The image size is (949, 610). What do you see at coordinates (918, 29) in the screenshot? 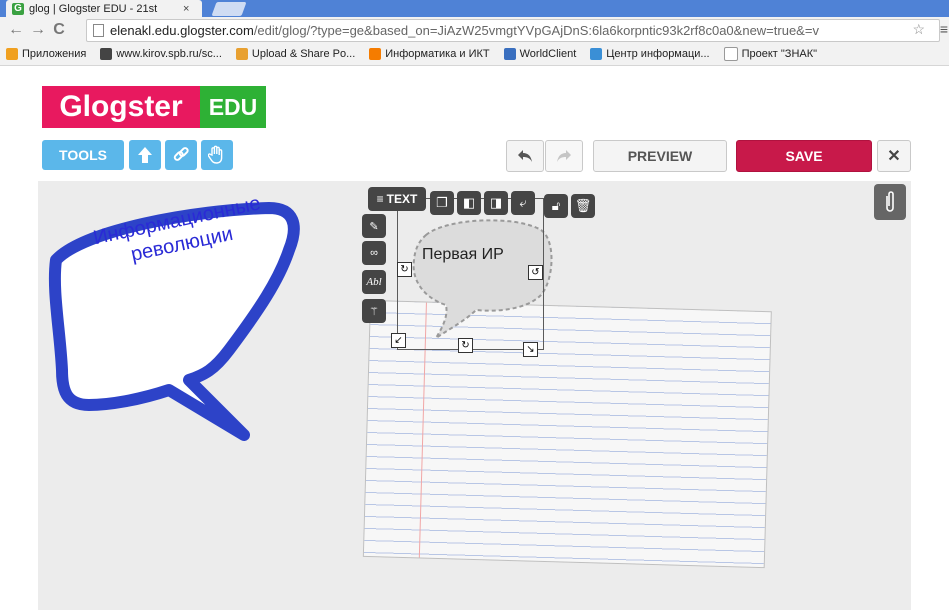
I see `bookmark-star-icon: ☆` at bounding box center [918, 29].